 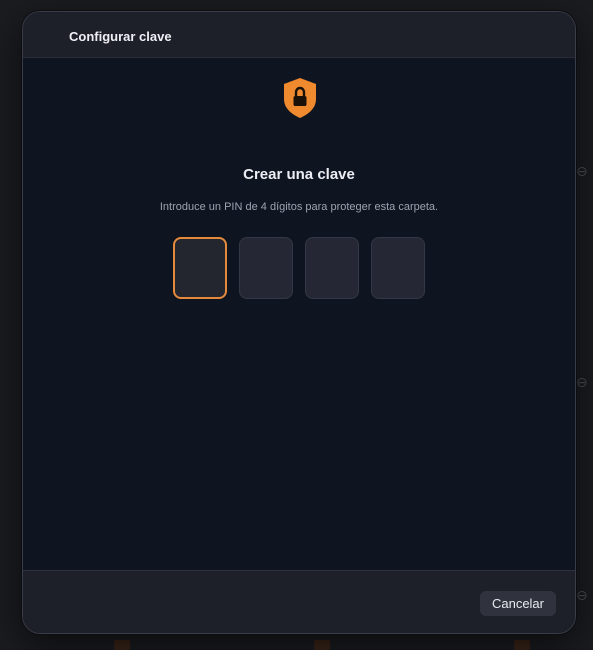 I want to click on shield-lock-icon, so click(x=300, y=98).